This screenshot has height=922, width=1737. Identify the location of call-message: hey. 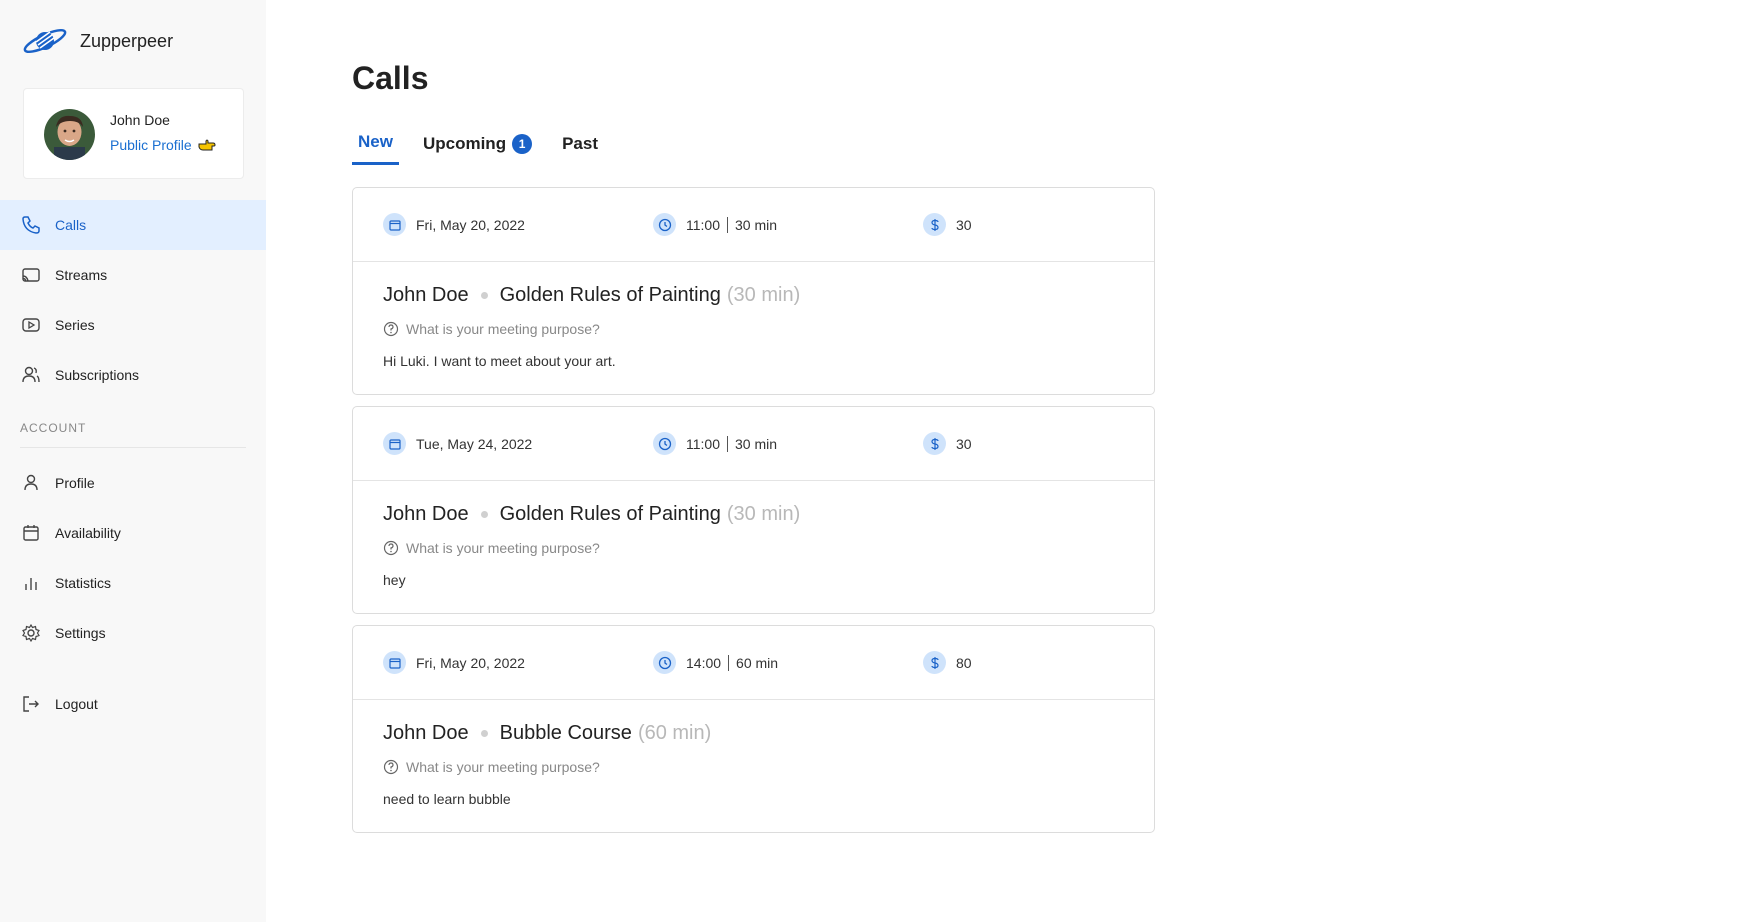
(394, 580).